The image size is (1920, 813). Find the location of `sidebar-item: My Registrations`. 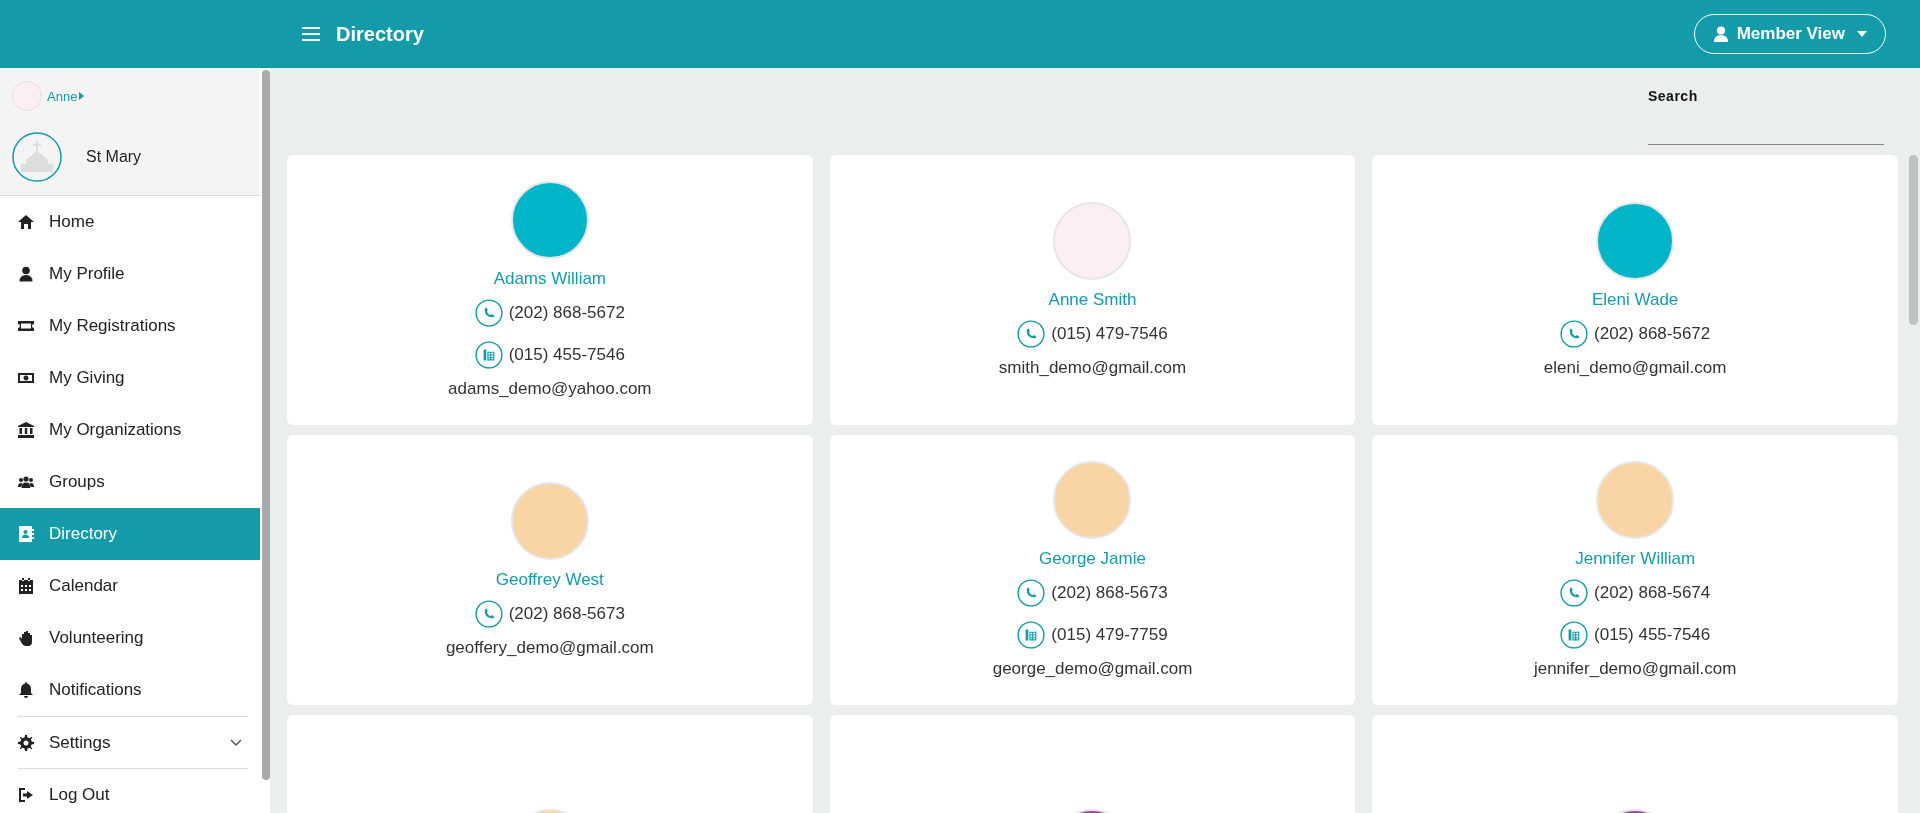

sidebar-item: My Registrations is located at coordinates (130, 326).